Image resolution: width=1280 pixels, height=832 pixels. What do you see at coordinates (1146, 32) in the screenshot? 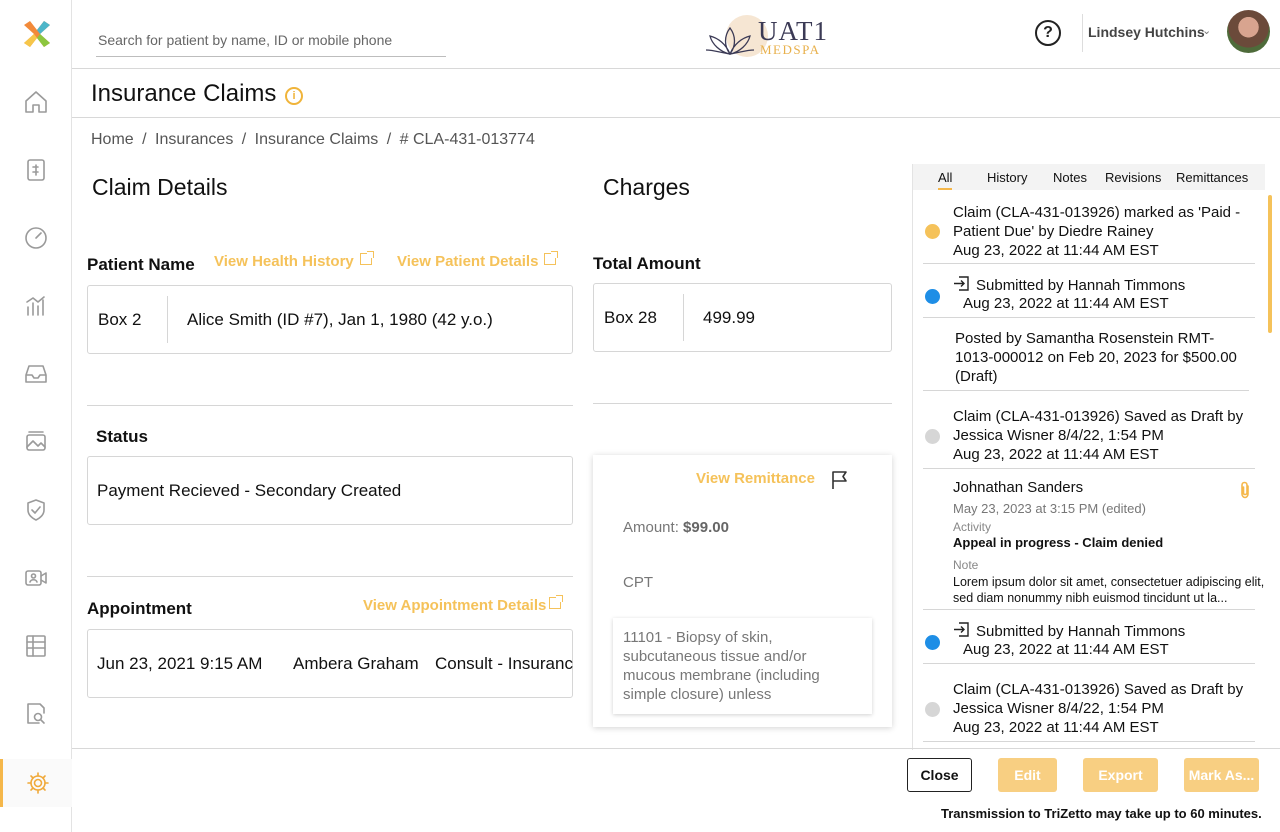
I see `user-name: Lindsey Hutchins` at bounding box center [1146, 32].